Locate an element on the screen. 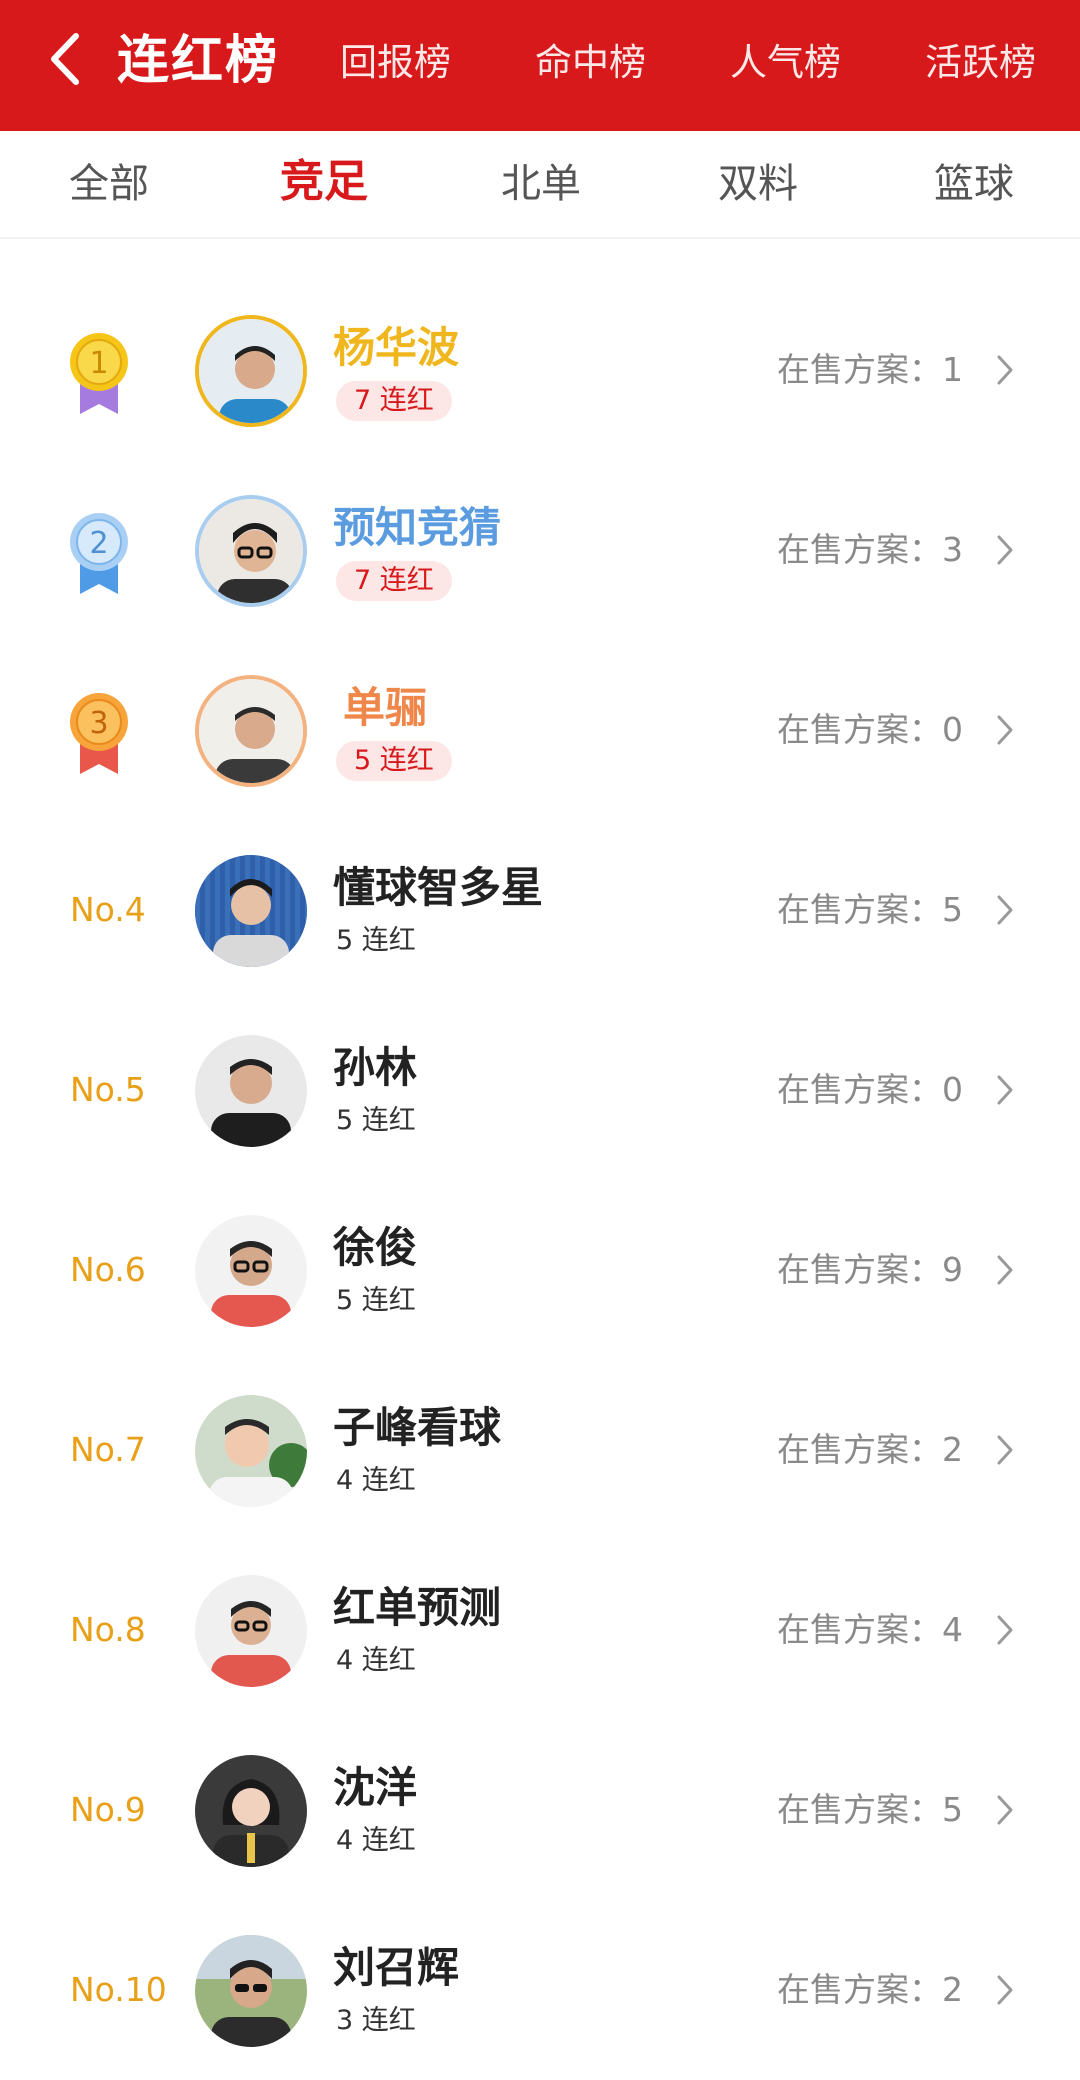 The image size is (1080, 2080). on-sale-count: 在售方案：1 is located at coordinates (870, 369).